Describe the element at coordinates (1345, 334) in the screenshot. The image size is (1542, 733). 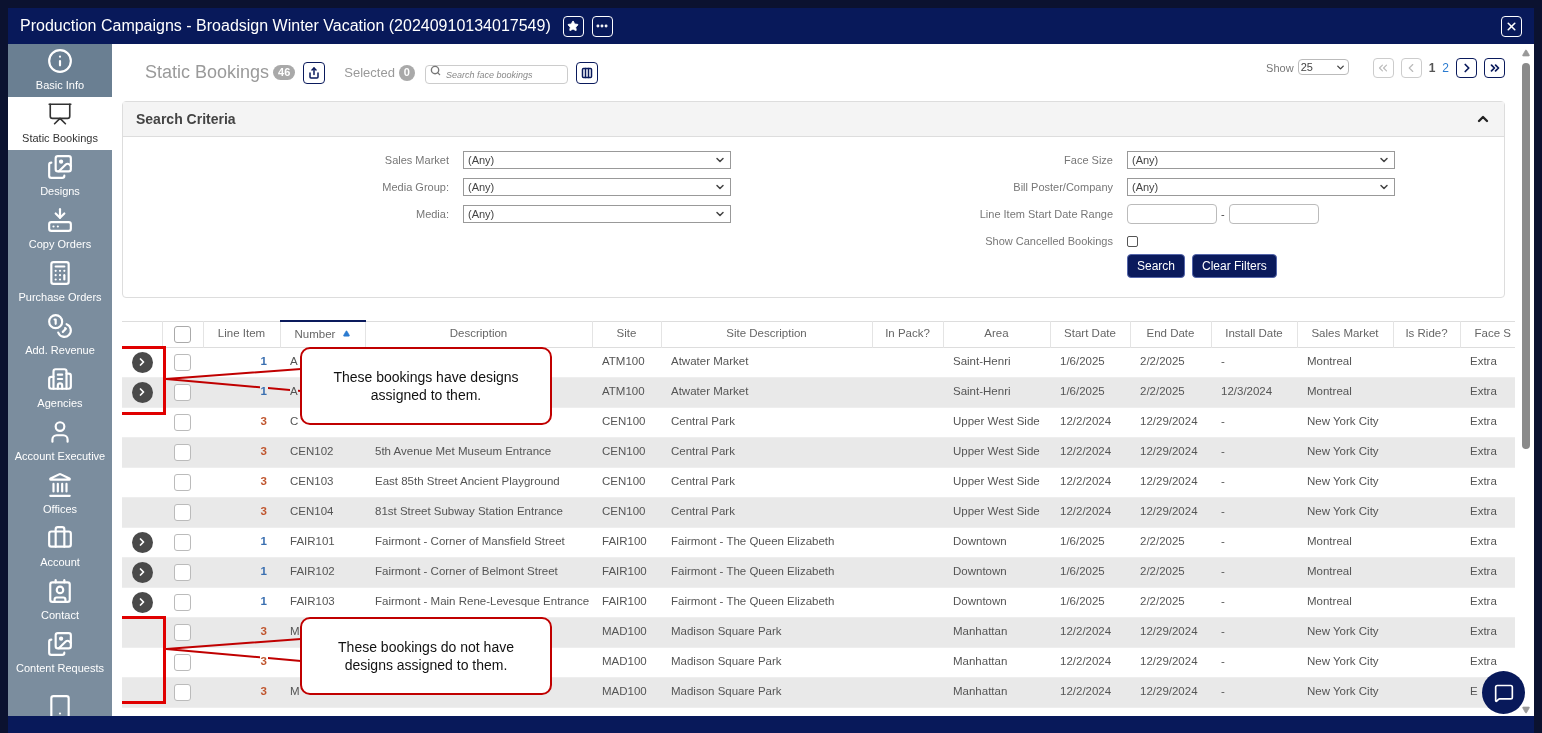
I see `column-header: Sales Market` at that location.